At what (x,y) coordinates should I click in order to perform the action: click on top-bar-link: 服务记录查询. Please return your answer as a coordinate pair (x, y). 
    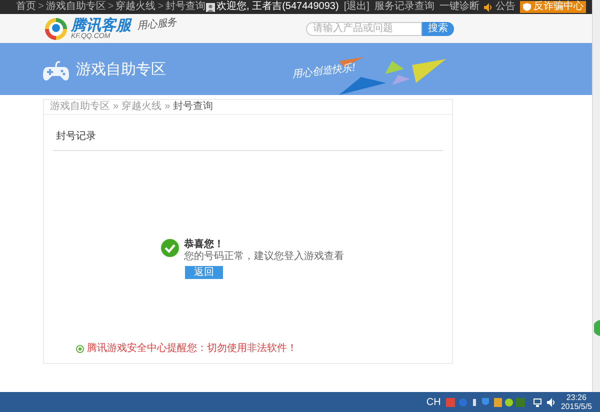
    Looking at the image, I should click on (404, 7).